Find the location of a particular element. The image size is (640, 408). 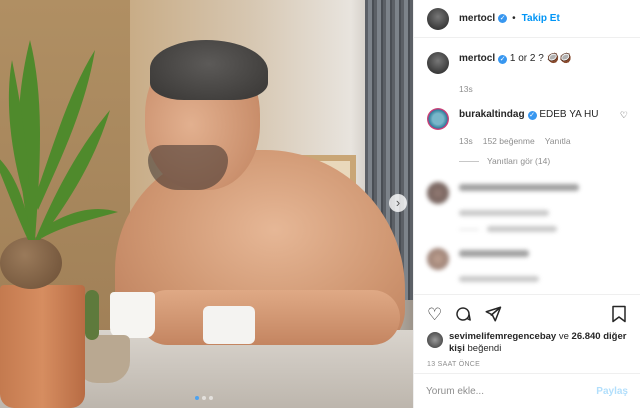

like-comment-icon: ♡ is located at coordinates (624, 115).